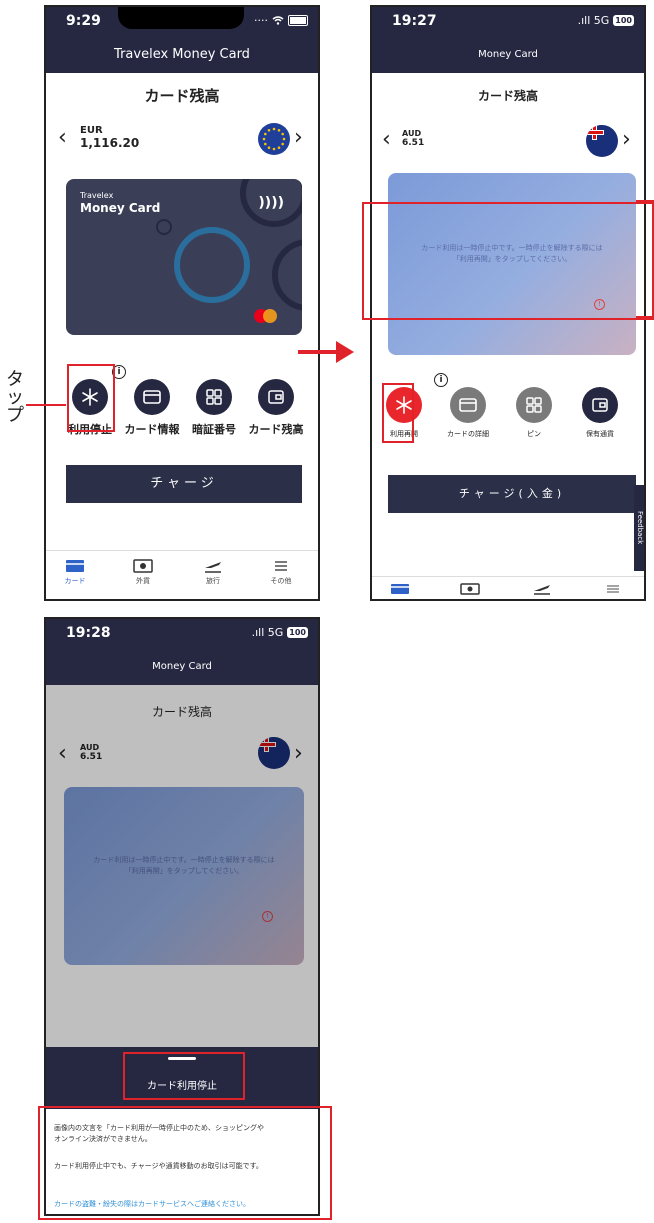 The width and height of the screenshot is (654, 1223). Describe the element at coordinates (345, 352) in the screenshot. I see `flow-arrow-head` at that location.